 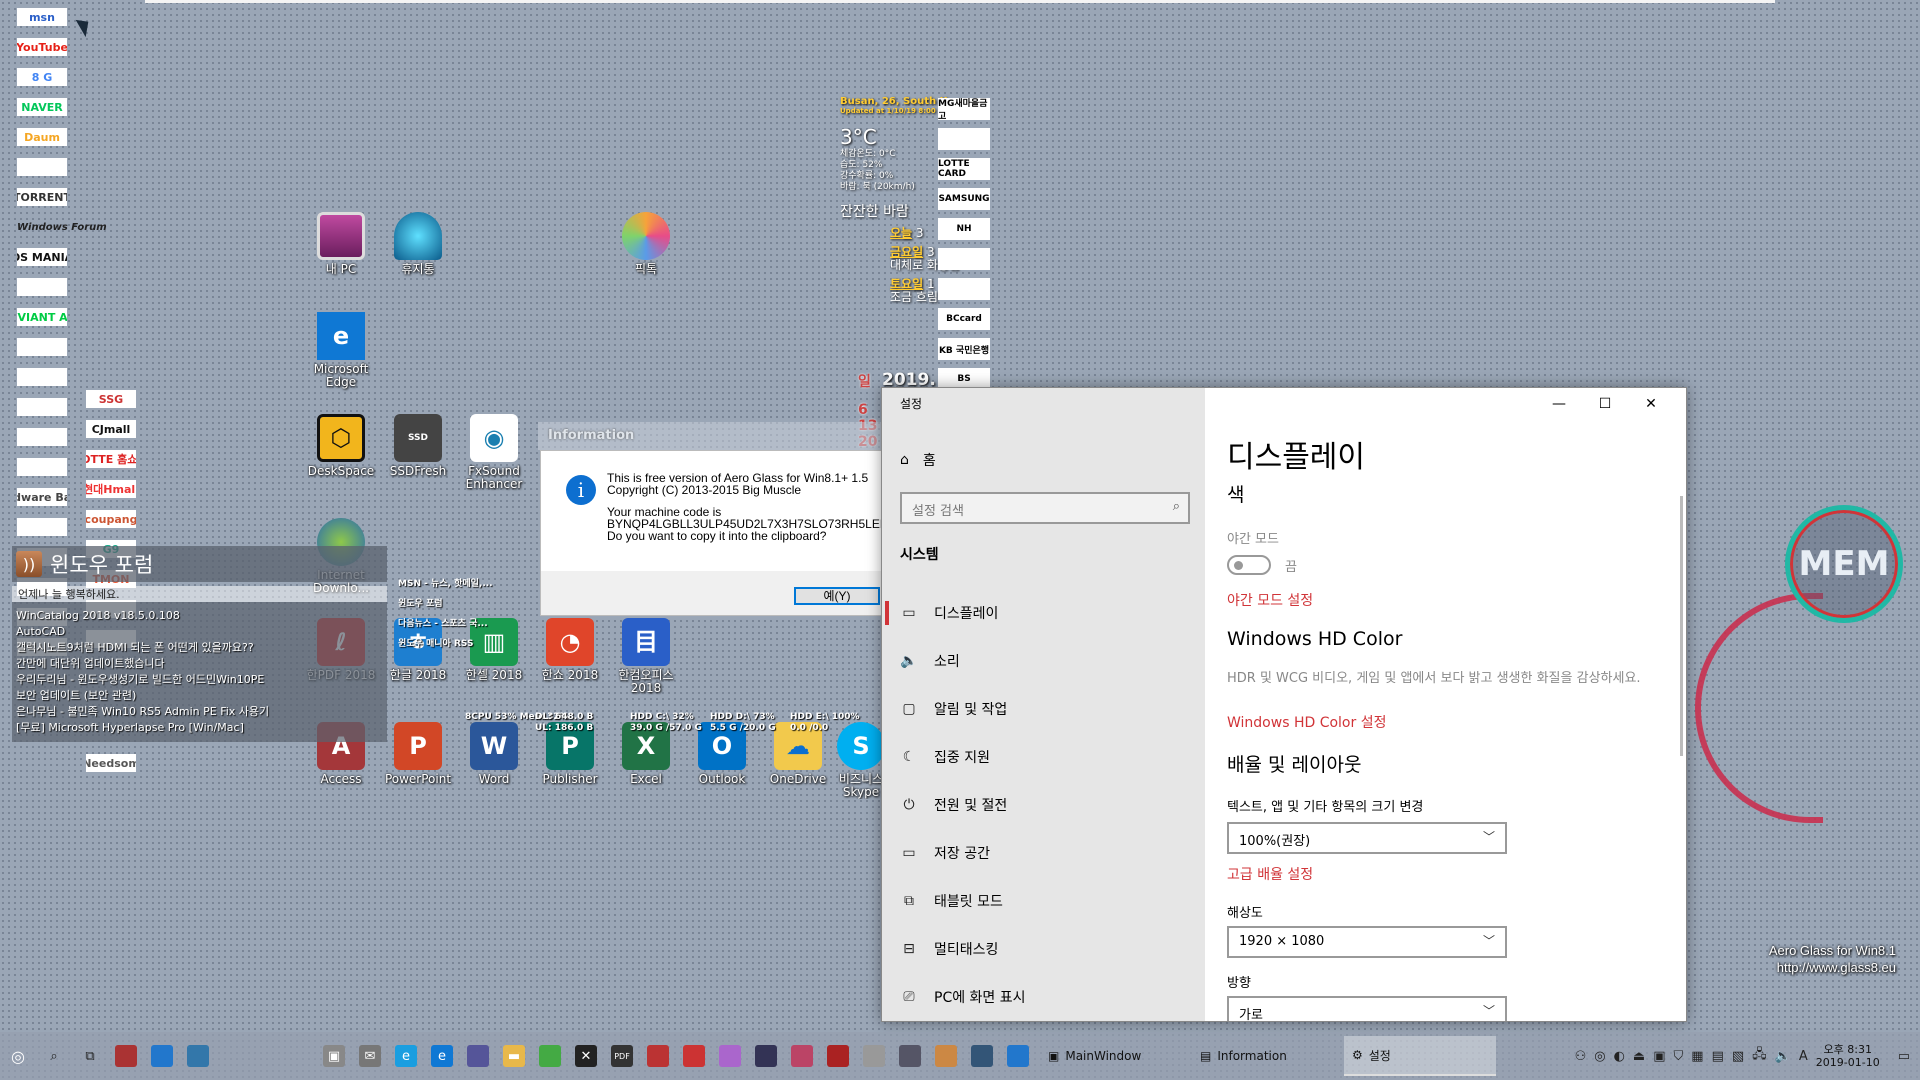 I want to click on content-scrollbar, so click(x=1681, y=626).